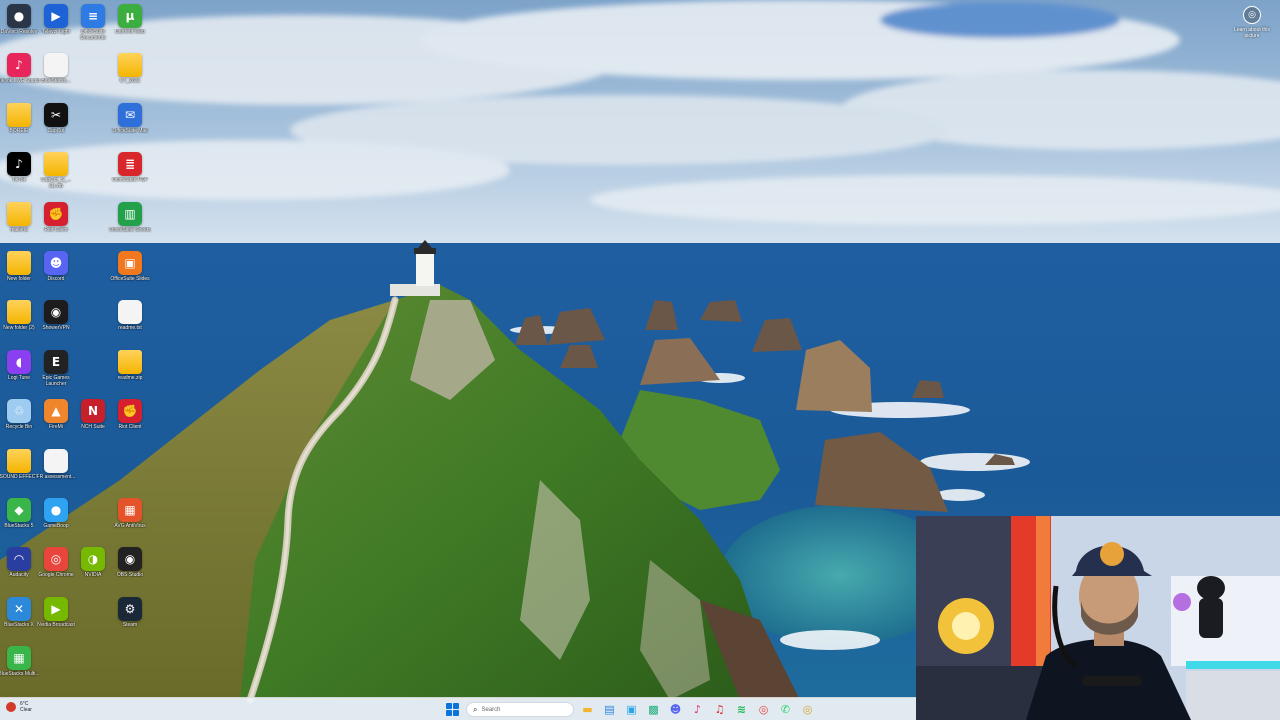  Describe the element at coordinates (785, 709) in the screenshot. I see `whatsapp-icon: ✆` at that location.